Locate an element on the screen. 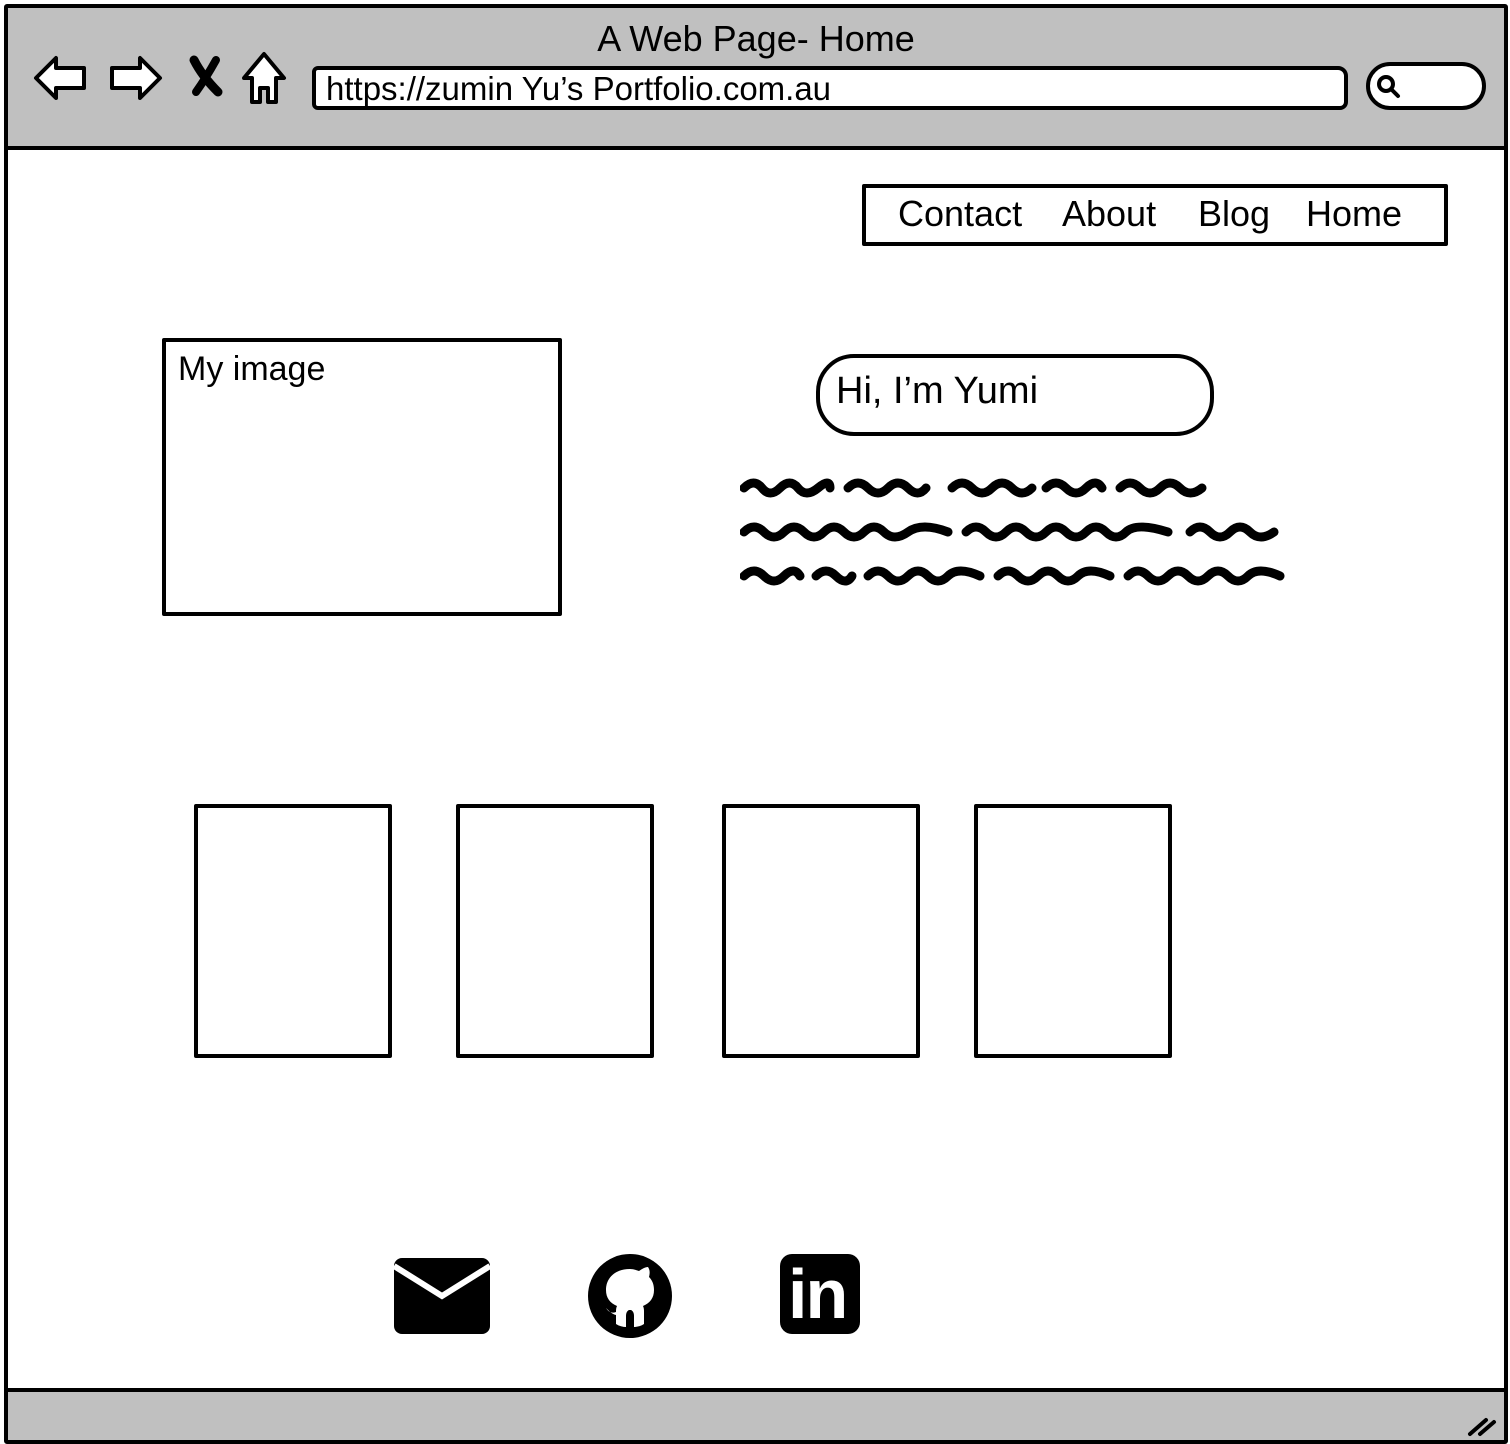 This screenshot has height=1444, width=1510. main-nav: Contact About Blog Home is located at coordinates (1155, 215).